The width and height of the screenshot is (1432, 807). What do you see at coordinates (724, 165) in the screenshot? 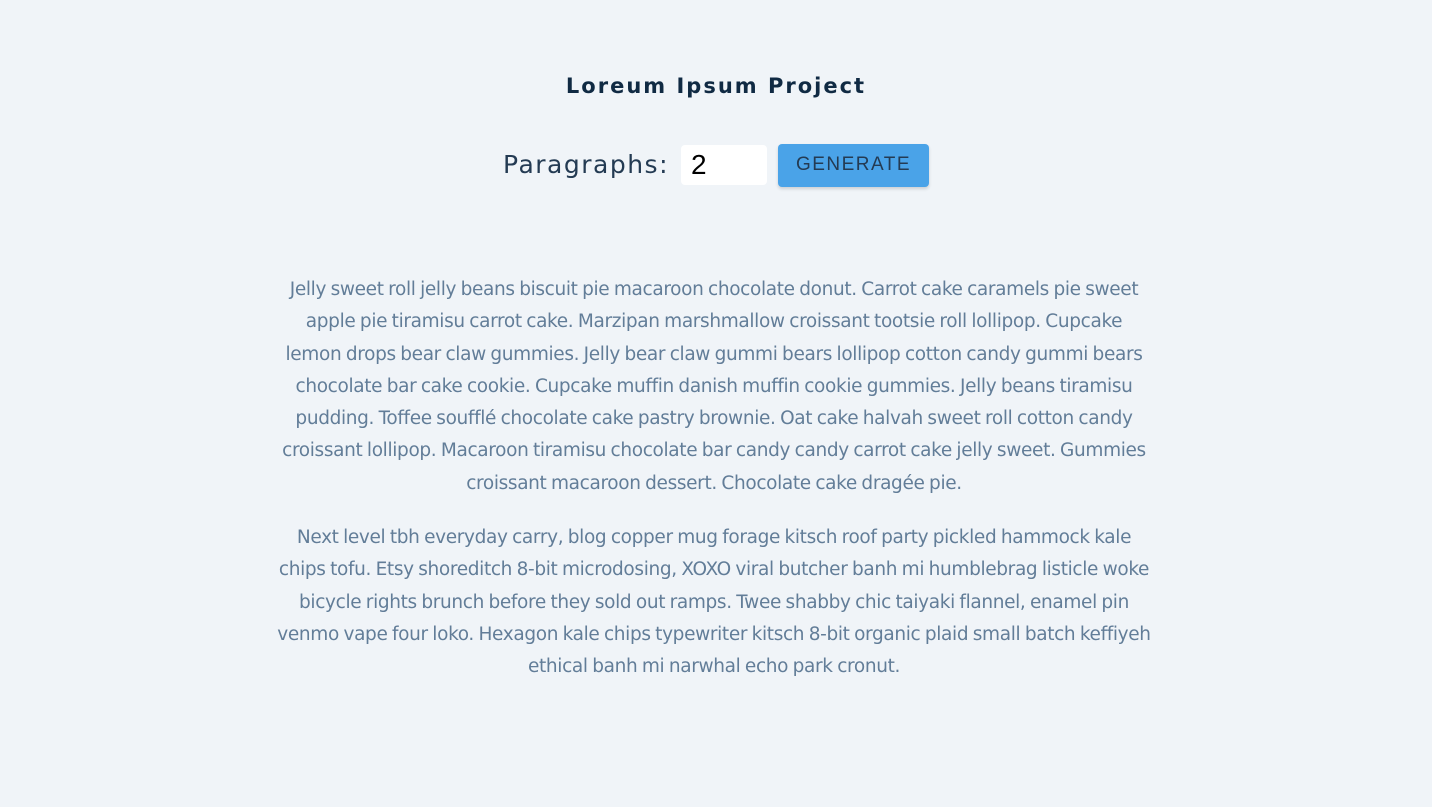
I see `paragraph-count-input` at bounding box center [724, 165].